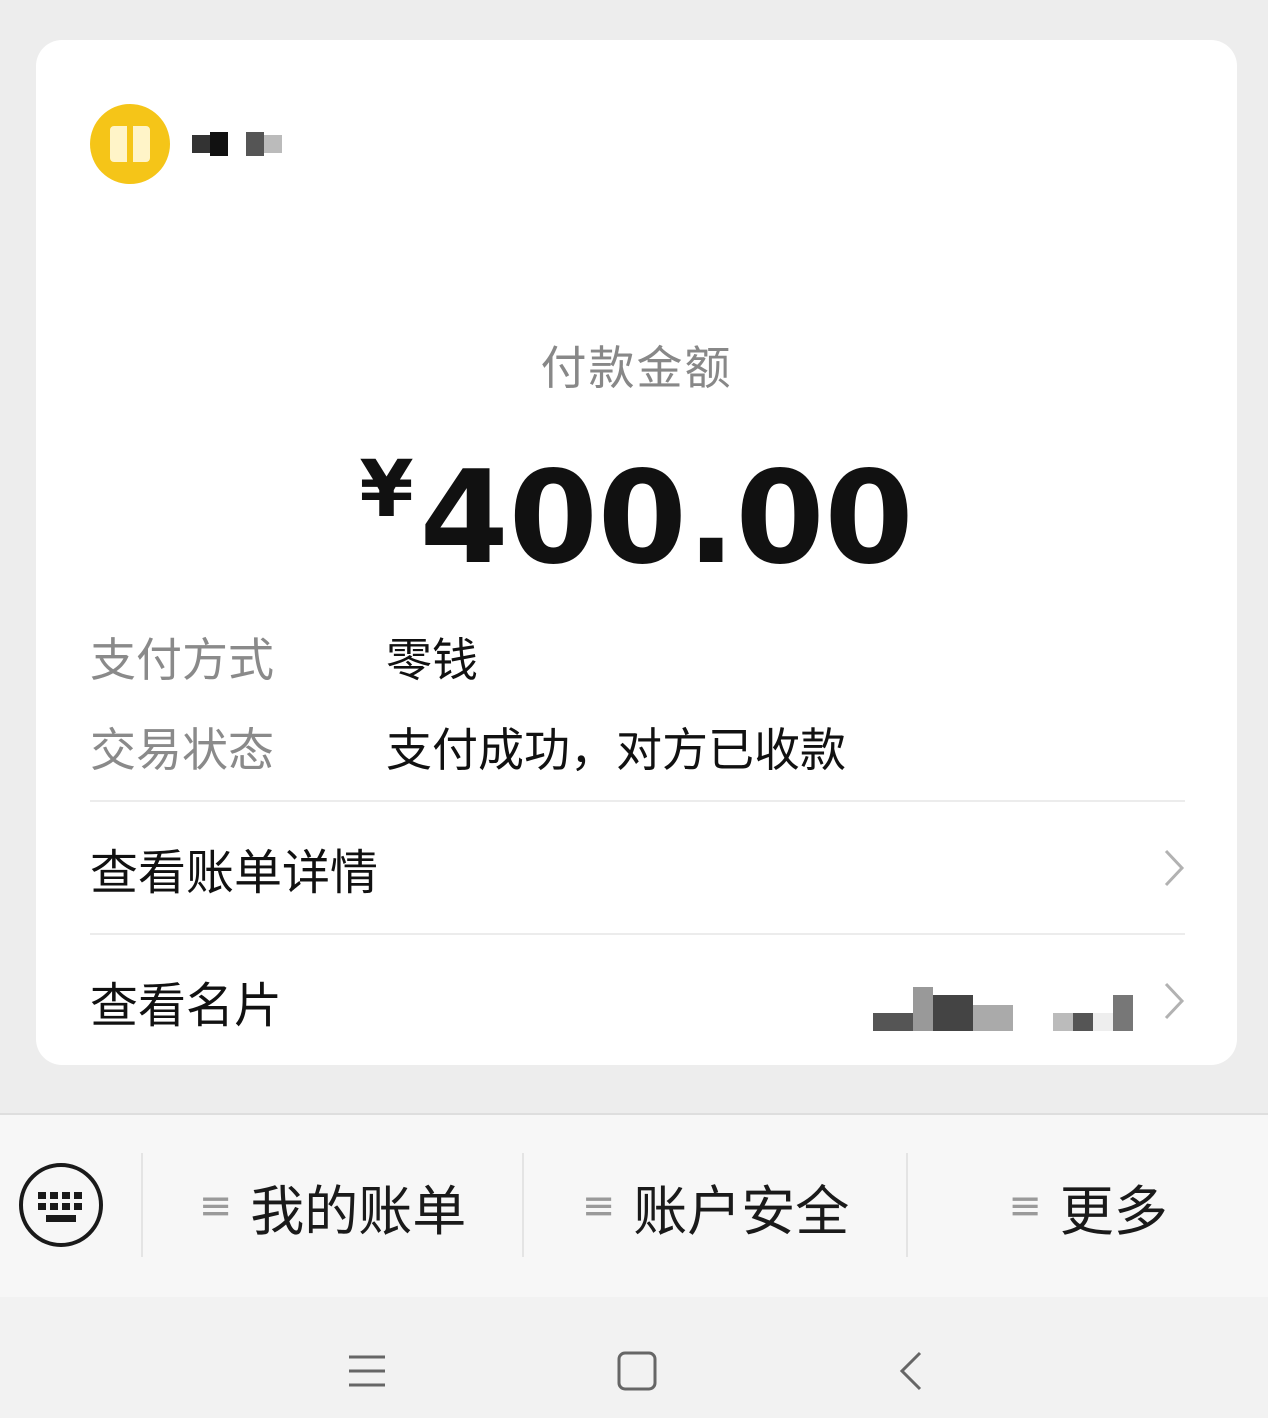  I want to click on transaction-status-label: 交易状态, so click(182, 750).